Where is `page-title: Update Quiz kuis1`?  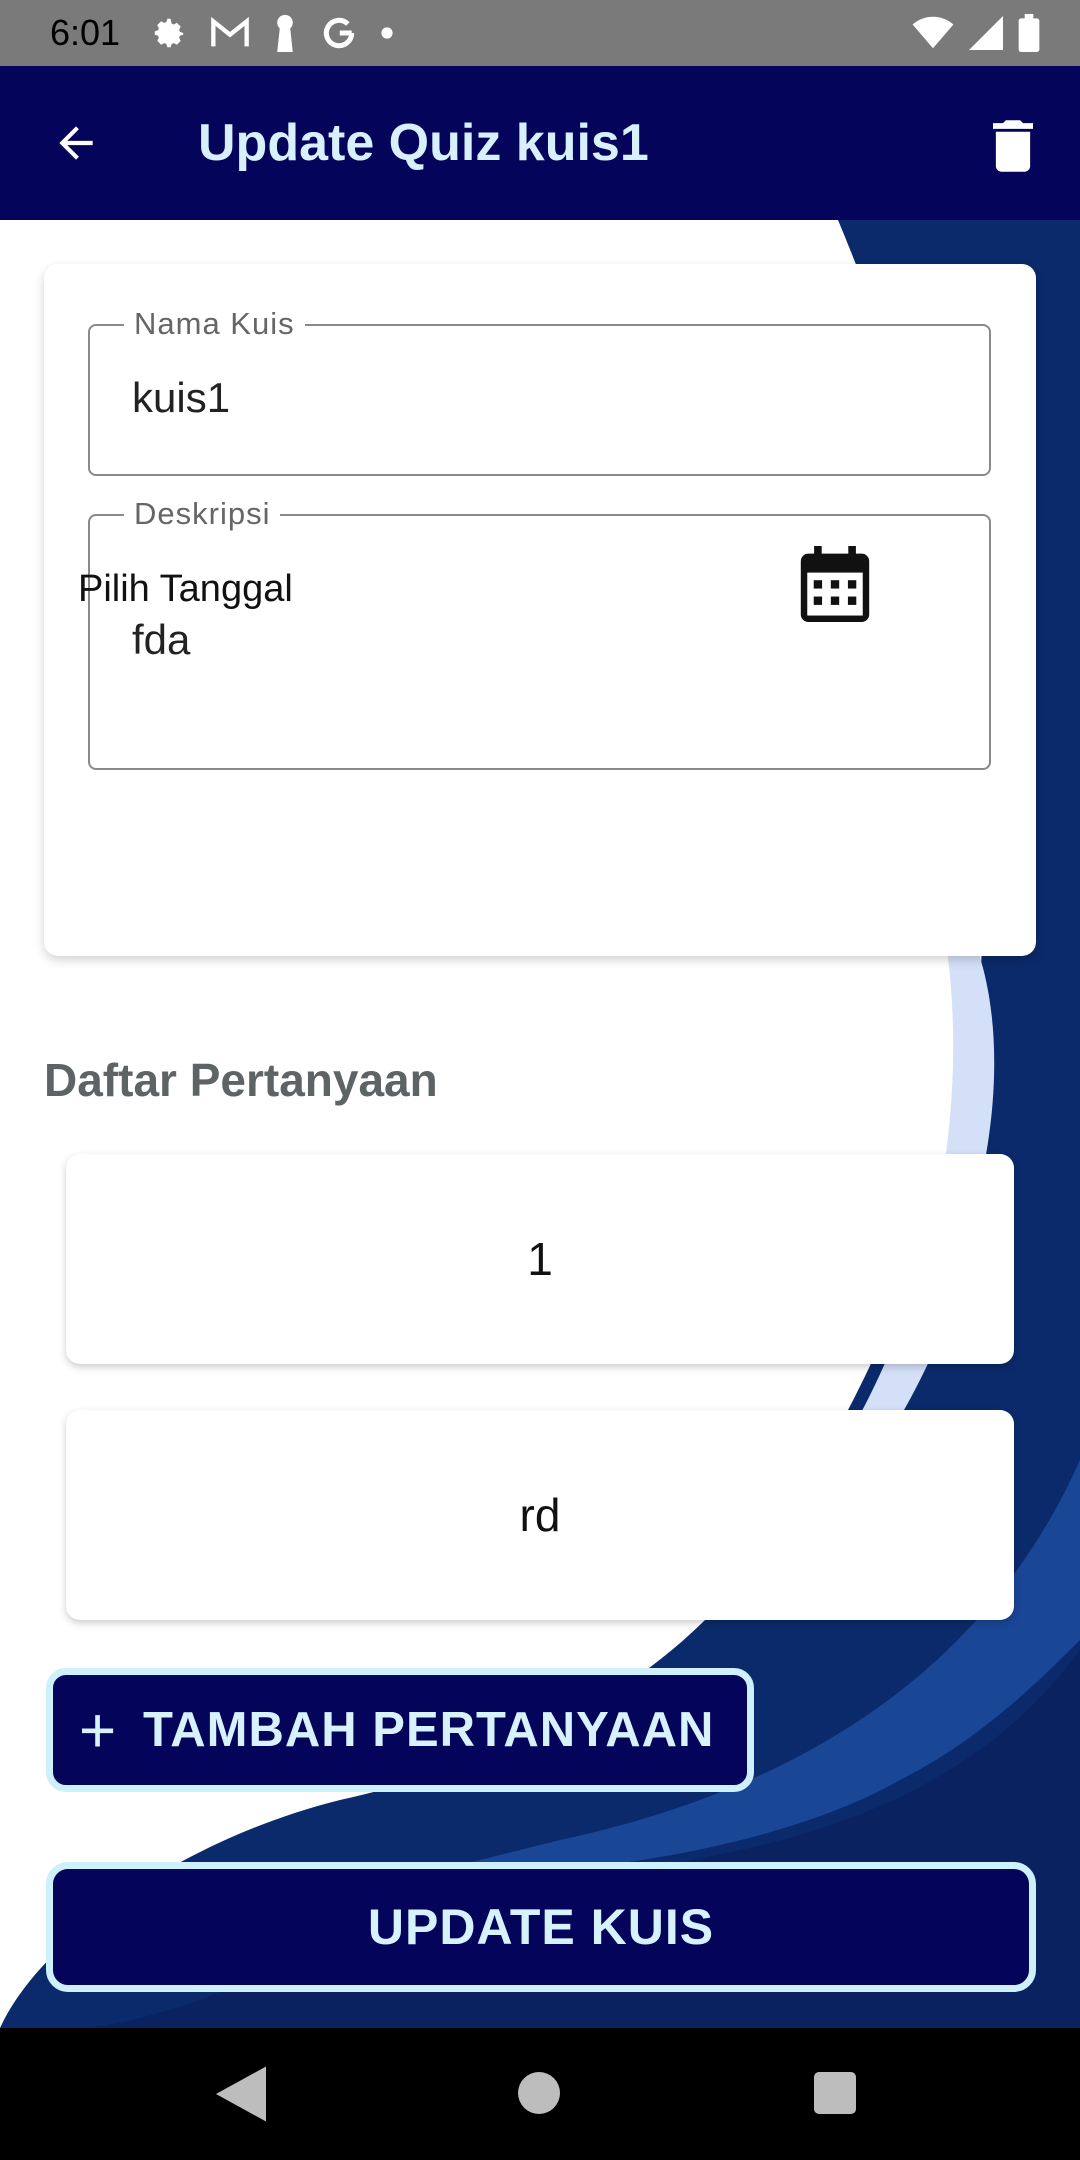 page-title: Update Quiz kuis1 is located at coordinates (423, 143).